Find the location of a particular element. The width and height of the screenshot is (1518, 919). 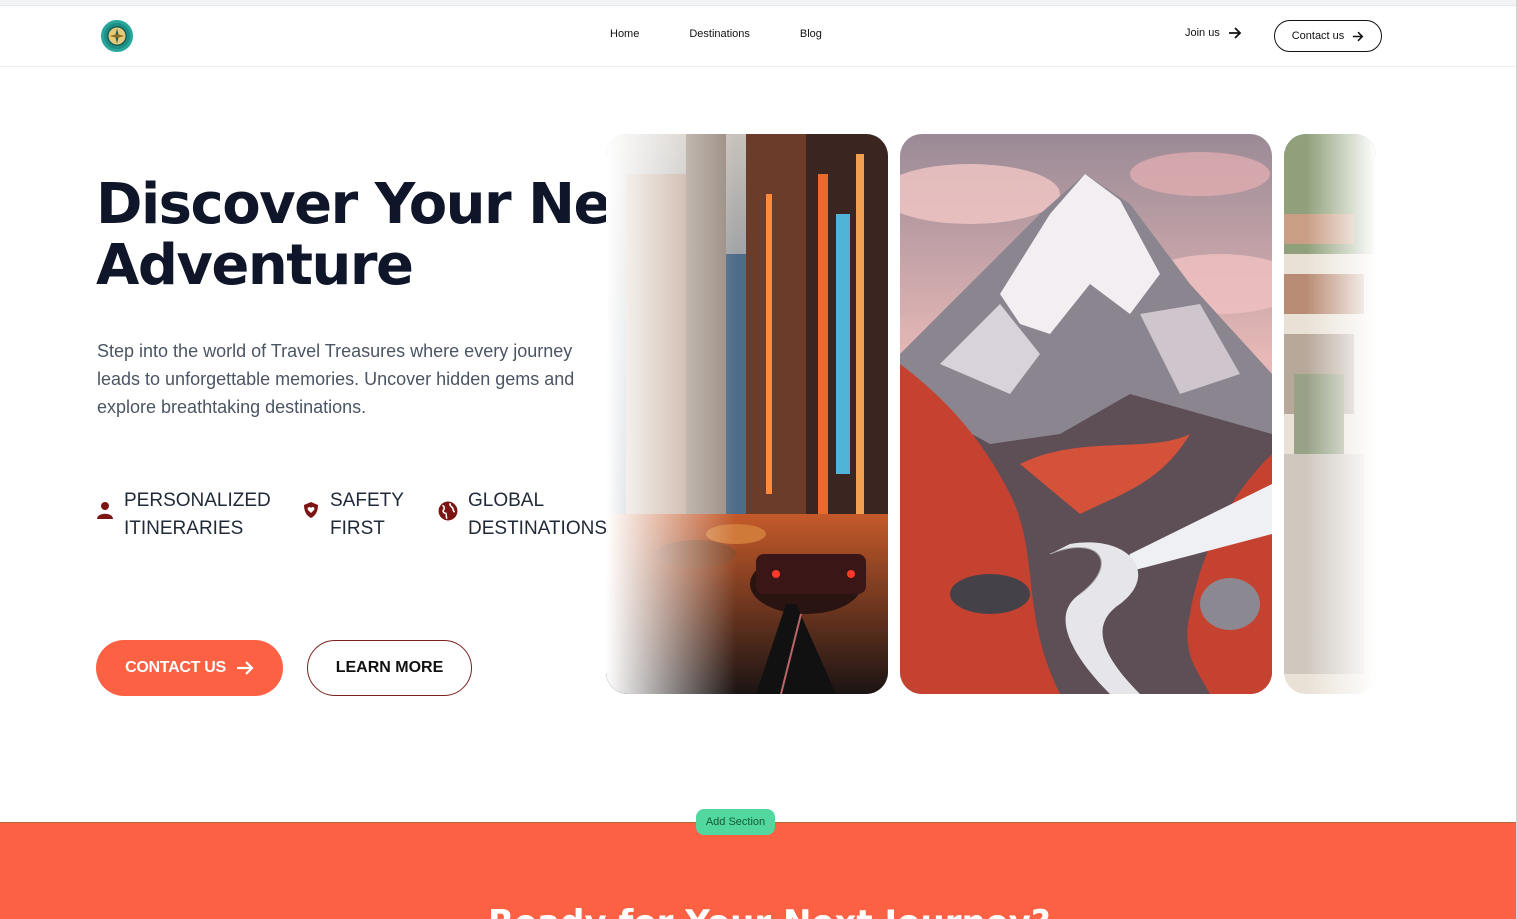

nav-destinations: Destinations is located at coordinates (719, 34).